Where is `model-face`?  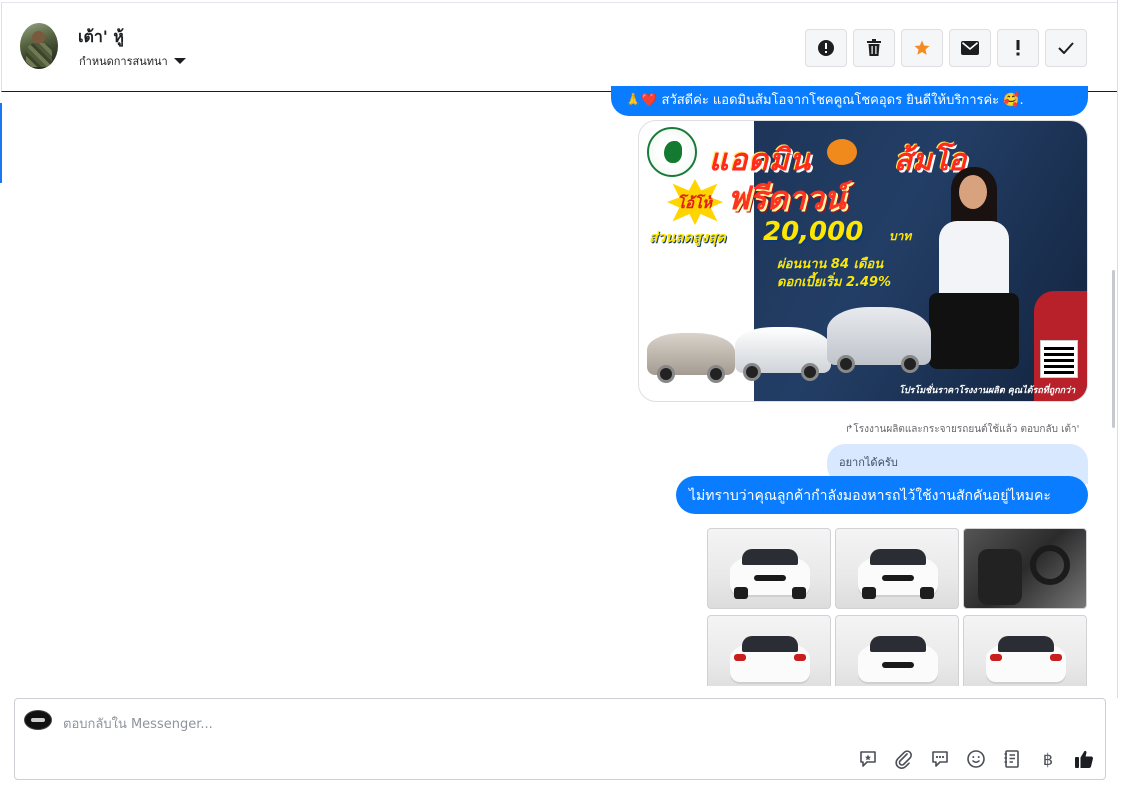 model-face is located at coordinates (973, 192).